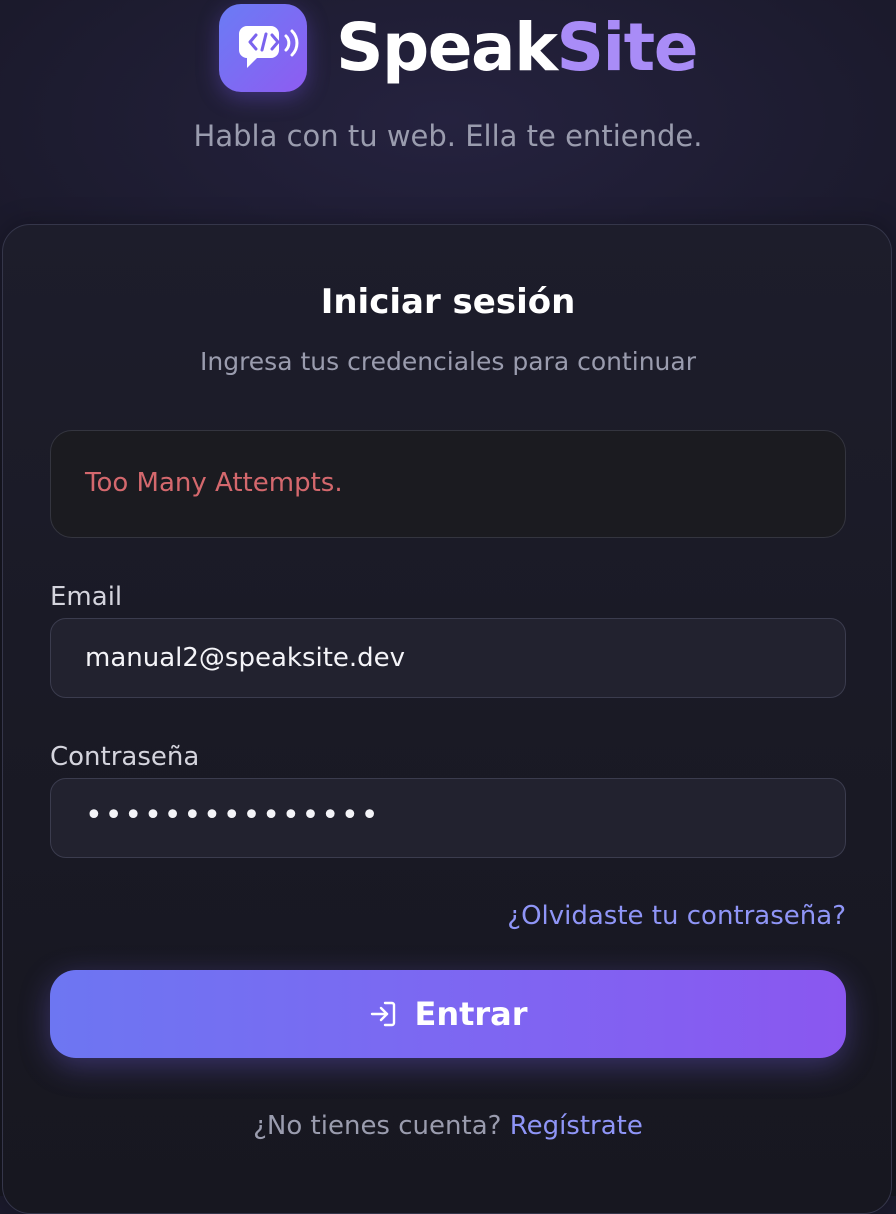 The image size is (896, 1214). I want to click on speaksite-logo, so click(263, 48).